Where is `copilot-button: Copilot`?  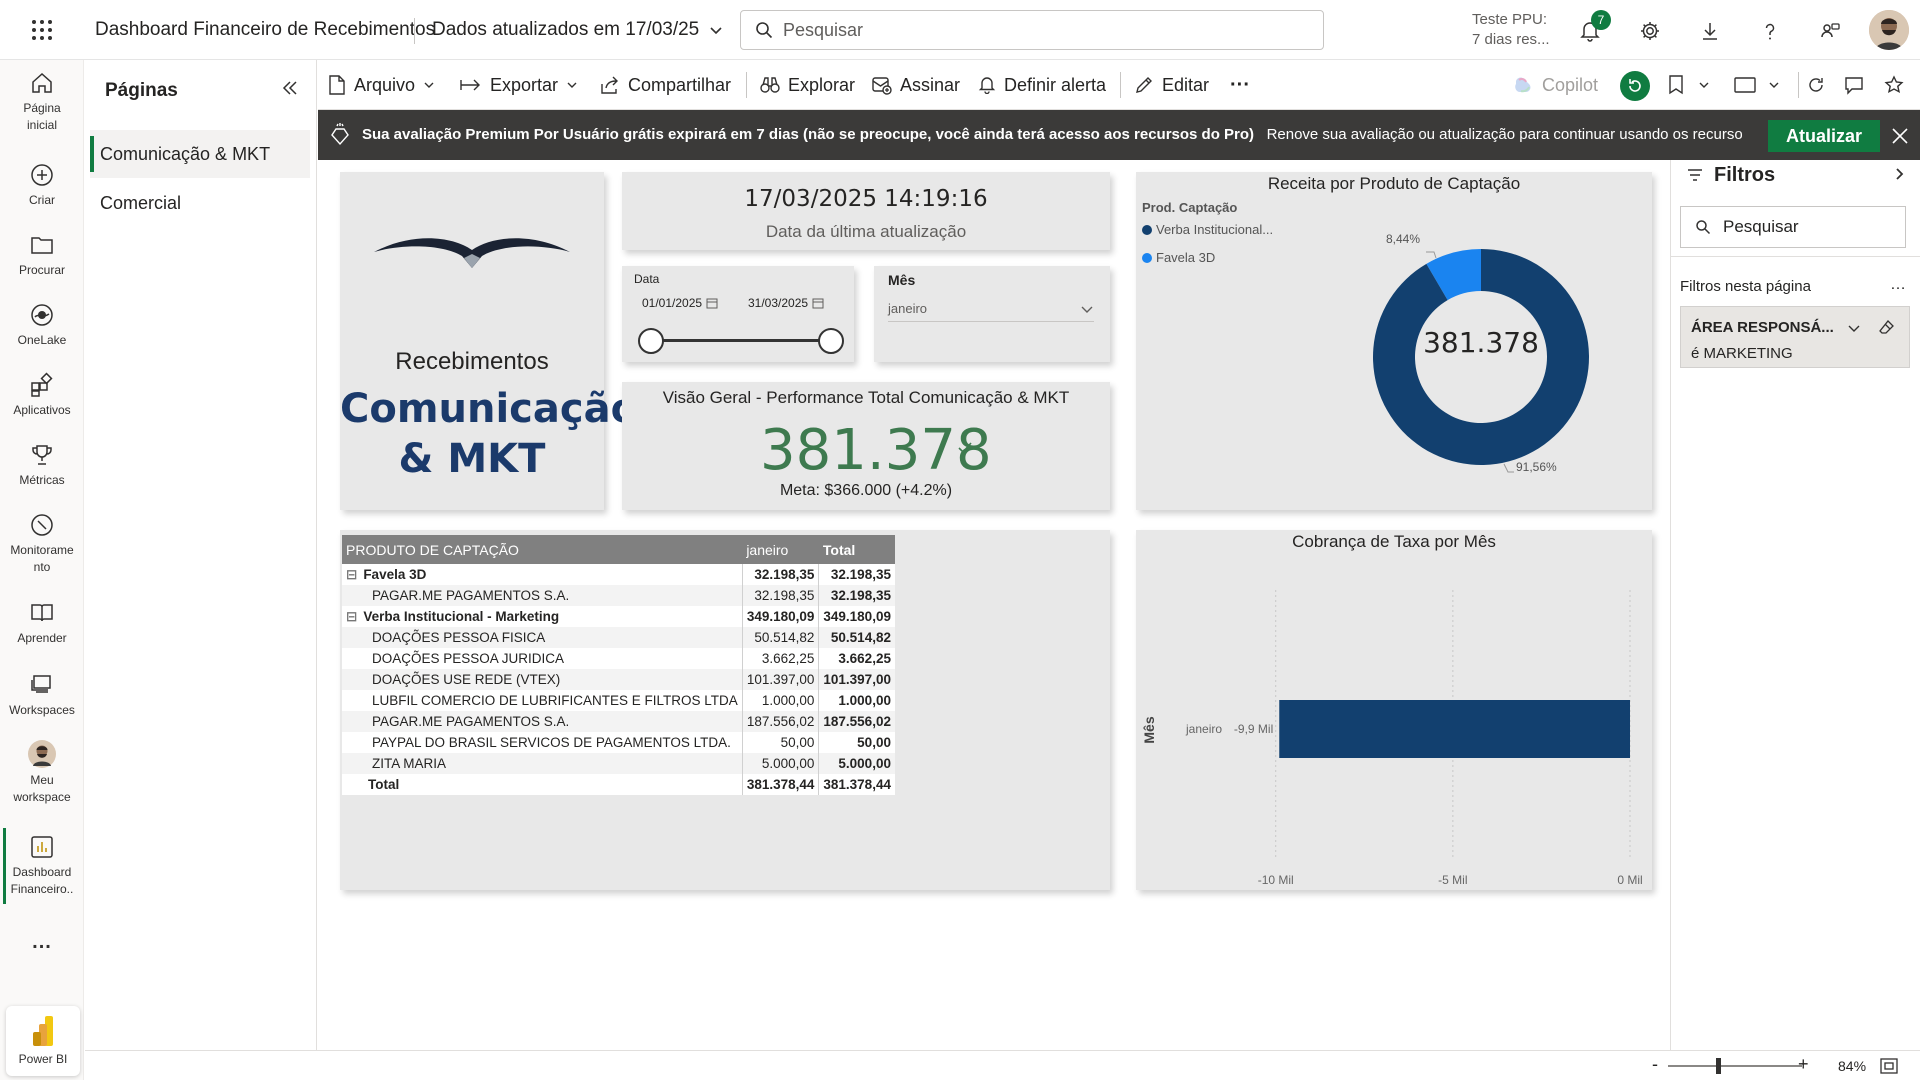
copilot-button: Copilot is located at coordinates (1555, 85).